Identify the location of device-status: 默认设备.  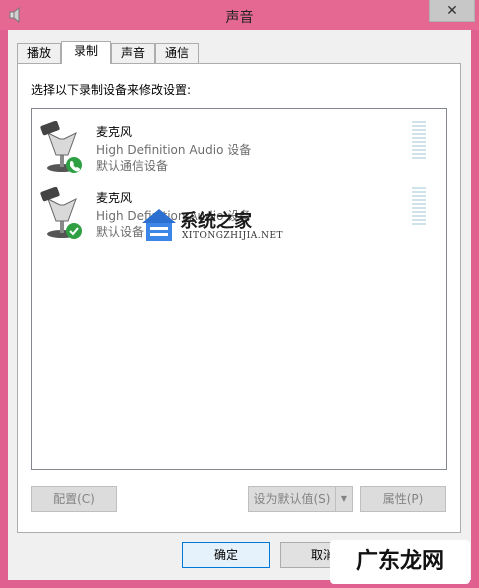
(120, 232).